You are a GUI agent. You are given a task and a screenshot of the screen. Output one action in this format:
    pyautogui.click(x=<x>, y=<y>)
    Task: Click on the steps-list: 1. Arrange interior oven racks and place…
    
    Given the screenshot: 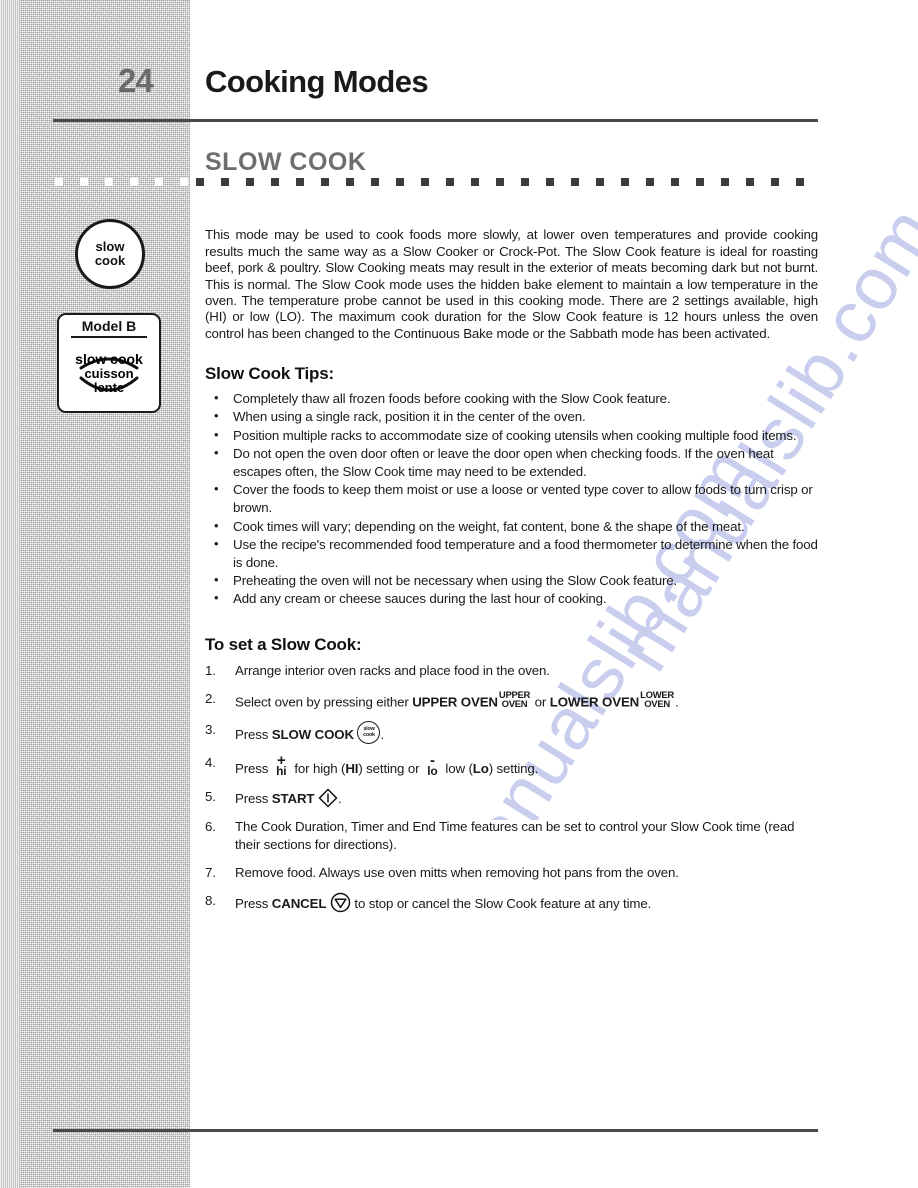 What is the action you would take?
    pyautogui.click(x=511, y=788)
    